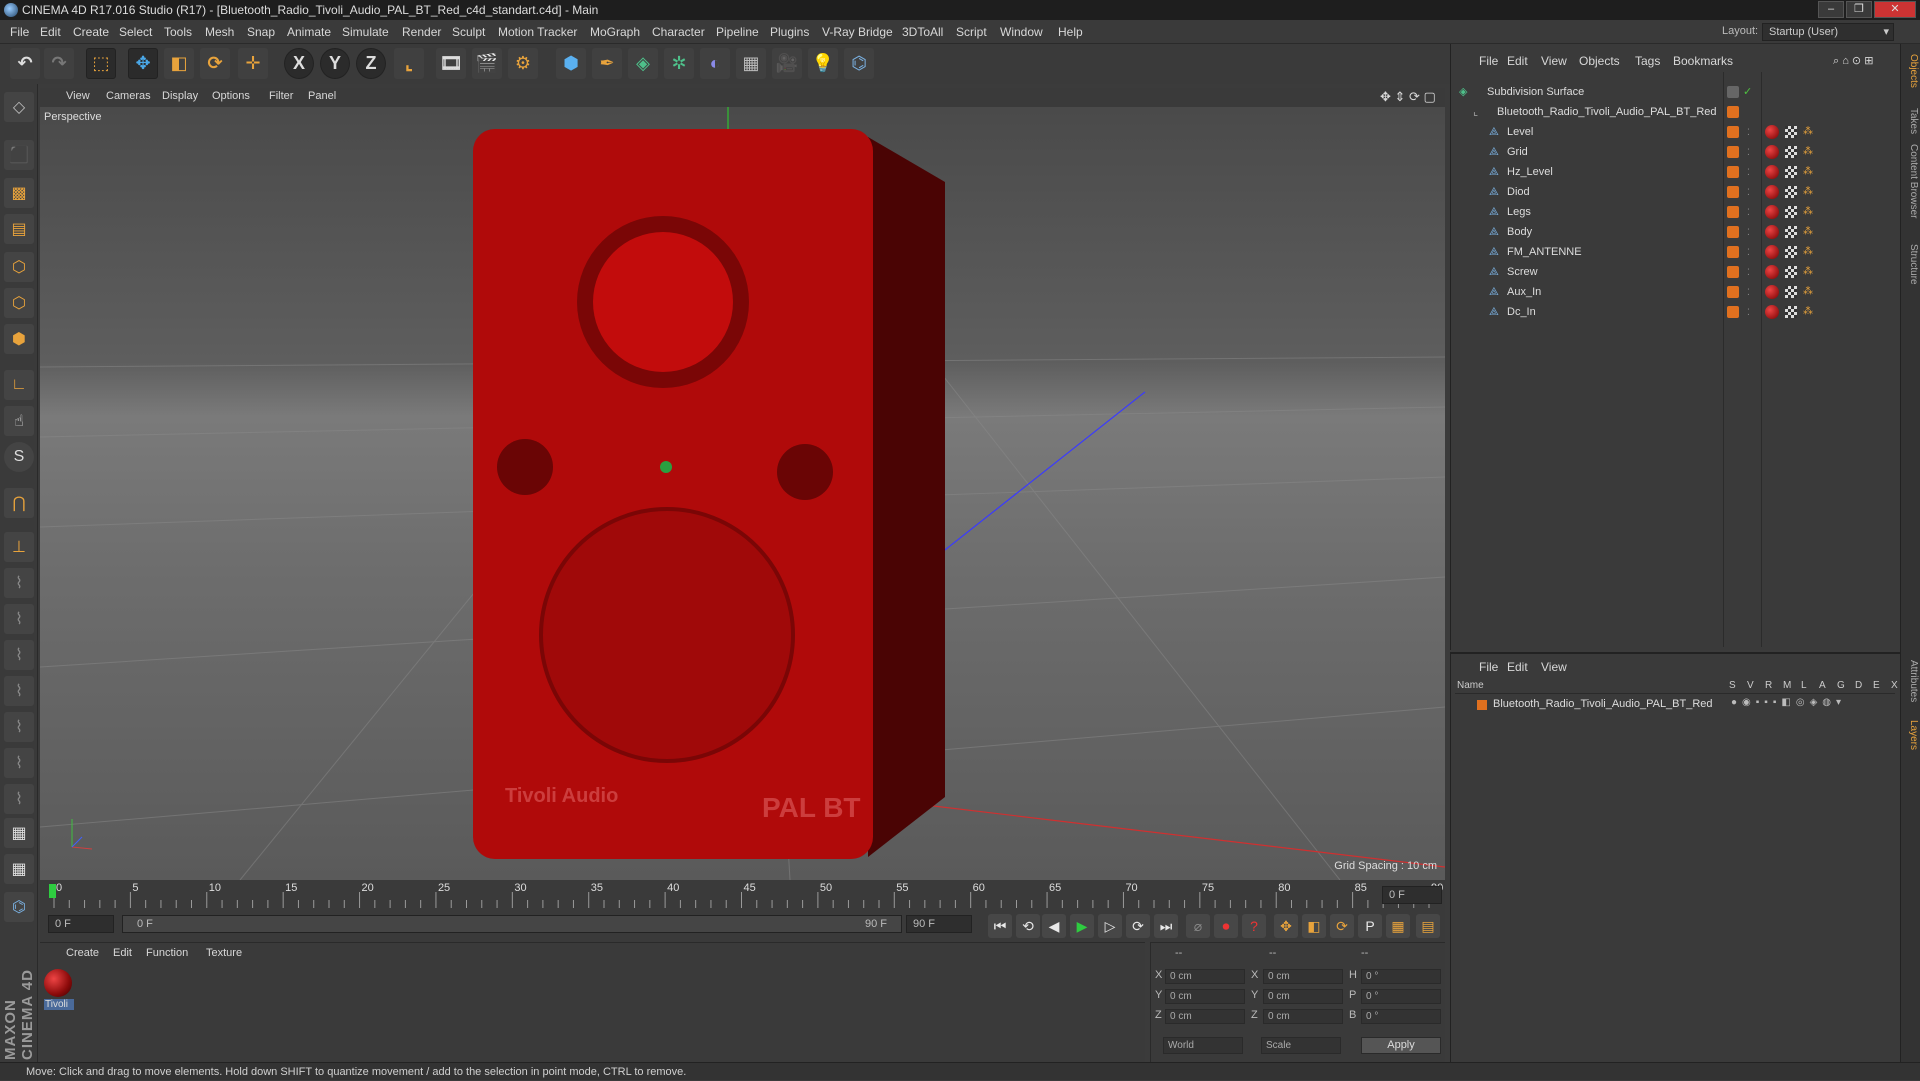  I want to click on menu-mesh: Mesh, so click(219, 32).